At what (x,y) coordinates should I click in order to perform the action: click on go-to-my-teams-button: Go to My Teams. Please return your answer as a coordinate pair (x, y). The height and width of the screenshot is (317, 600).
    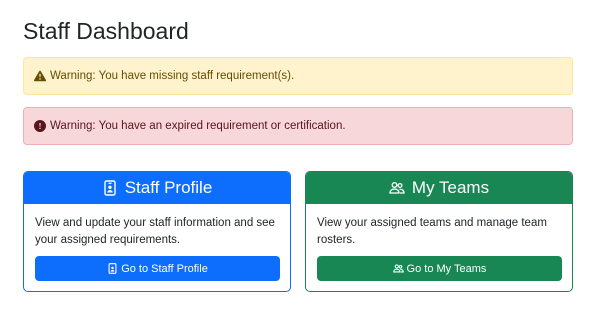
    Looking at the image, I should click on (439, 268).